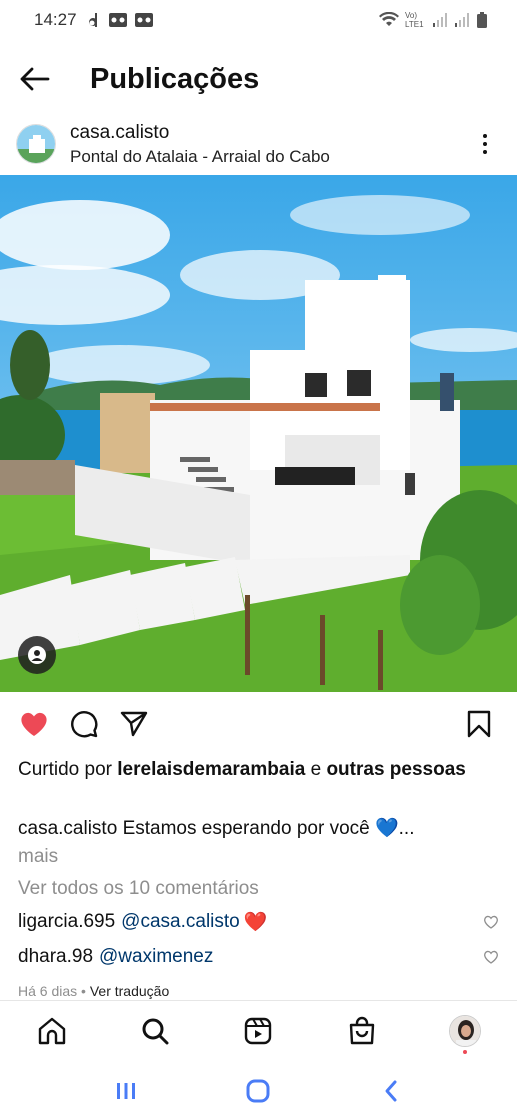 The height and width of the screenshot is (1120, 517). I want to click on time-ago: Há 6 dias, so click(48, 991).